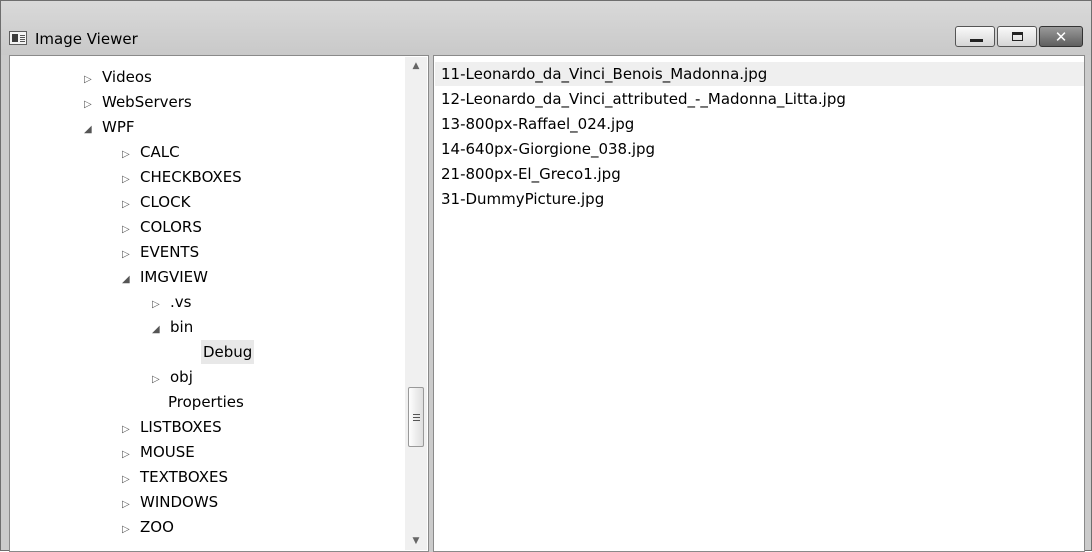 This screenshot has height=552, width=1092. Describe the element at coordinates (416, 541) in the screenshot. I see `scroll-down-arrow-icon: ▼` at that location.